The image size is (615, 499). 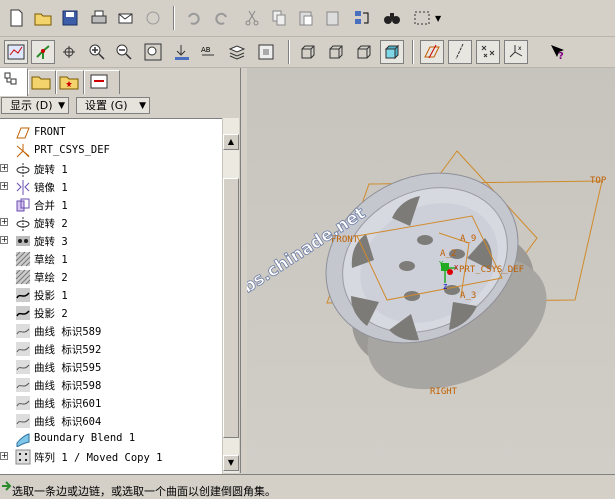 I want to click on tree-item-sketch-1: 草绘 1, so click(x=111, y=259).